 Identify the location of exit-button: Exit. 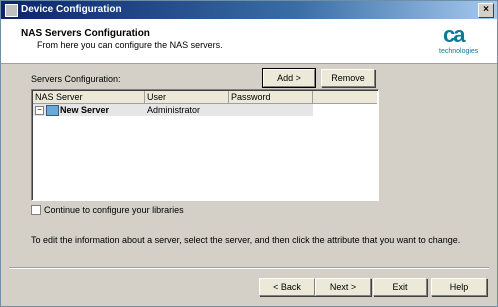
(400, 287).